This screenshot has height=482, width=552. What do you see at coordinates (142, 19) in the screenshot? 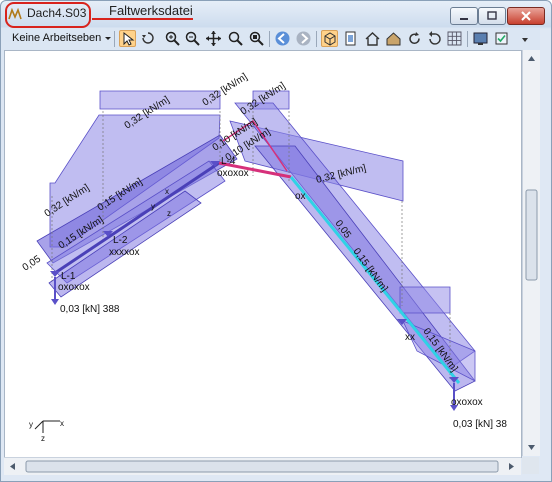
I see `annotation-underline` at bounding box center [142, 19].